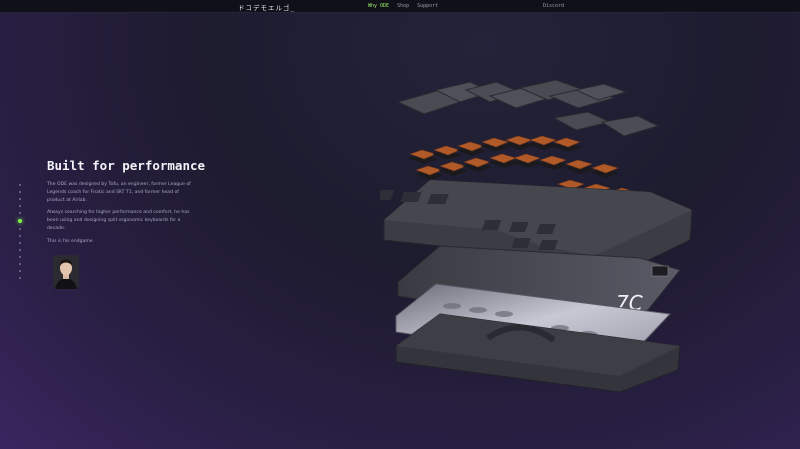 This screenshot has height=449, width=800. Describe the element at coordinates (378, 6) in the screenshot. I see `nav-link-why-ode: Why ODE` at that location.